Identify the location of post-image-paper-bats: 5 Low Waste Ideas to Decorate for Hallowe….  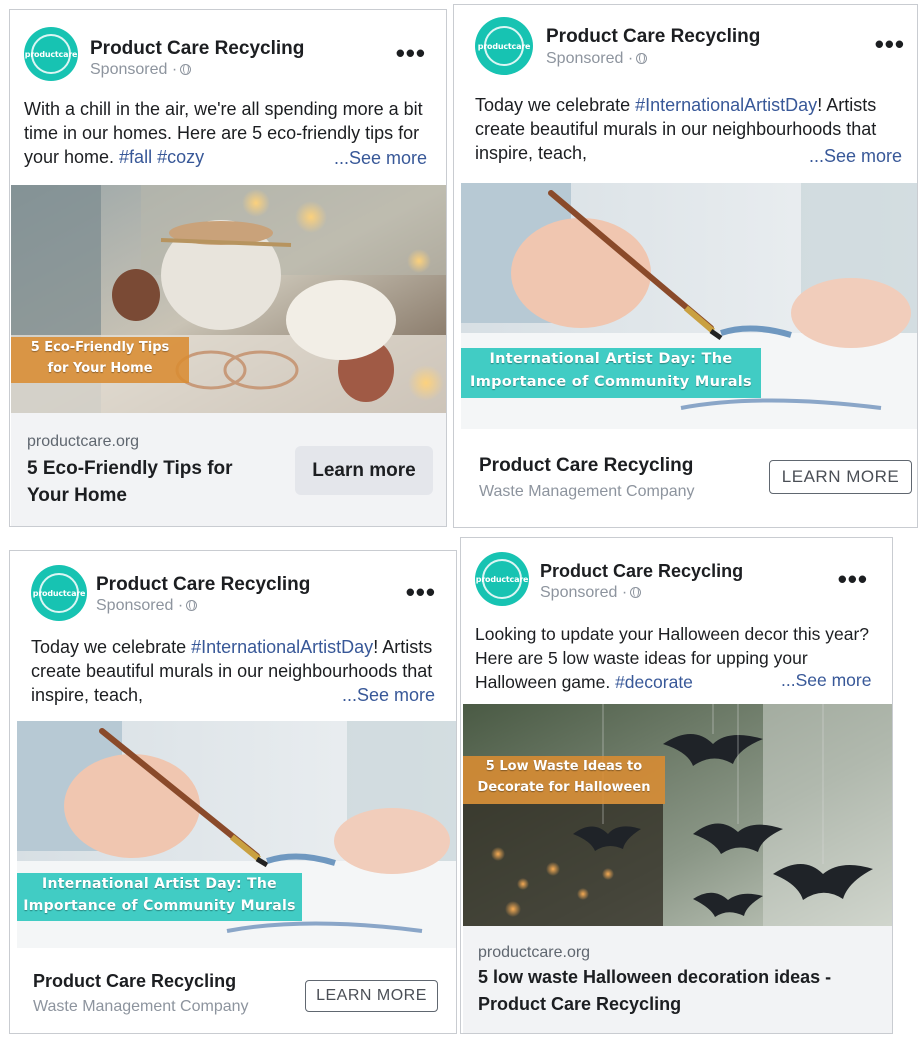
(677, 815).